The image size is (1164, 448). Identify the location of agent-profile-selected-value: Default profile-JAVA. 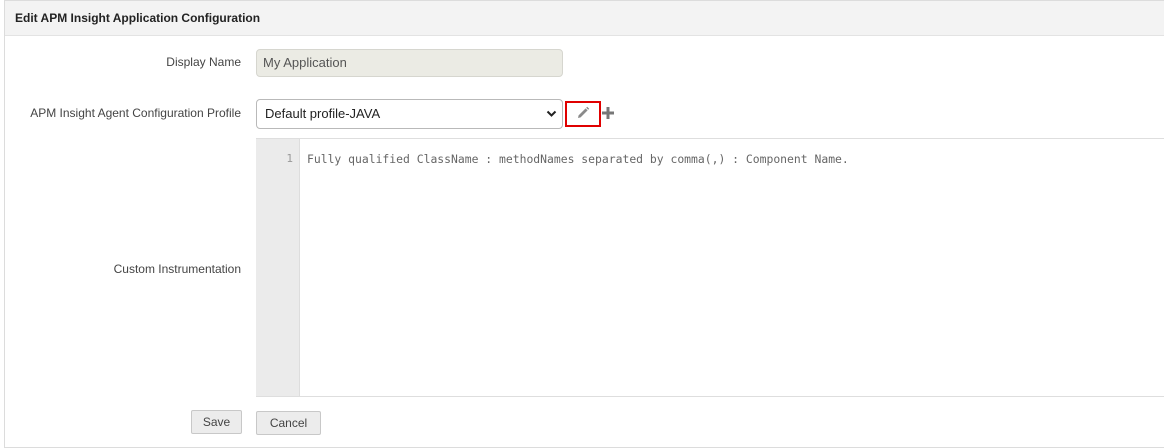
(323, 113).